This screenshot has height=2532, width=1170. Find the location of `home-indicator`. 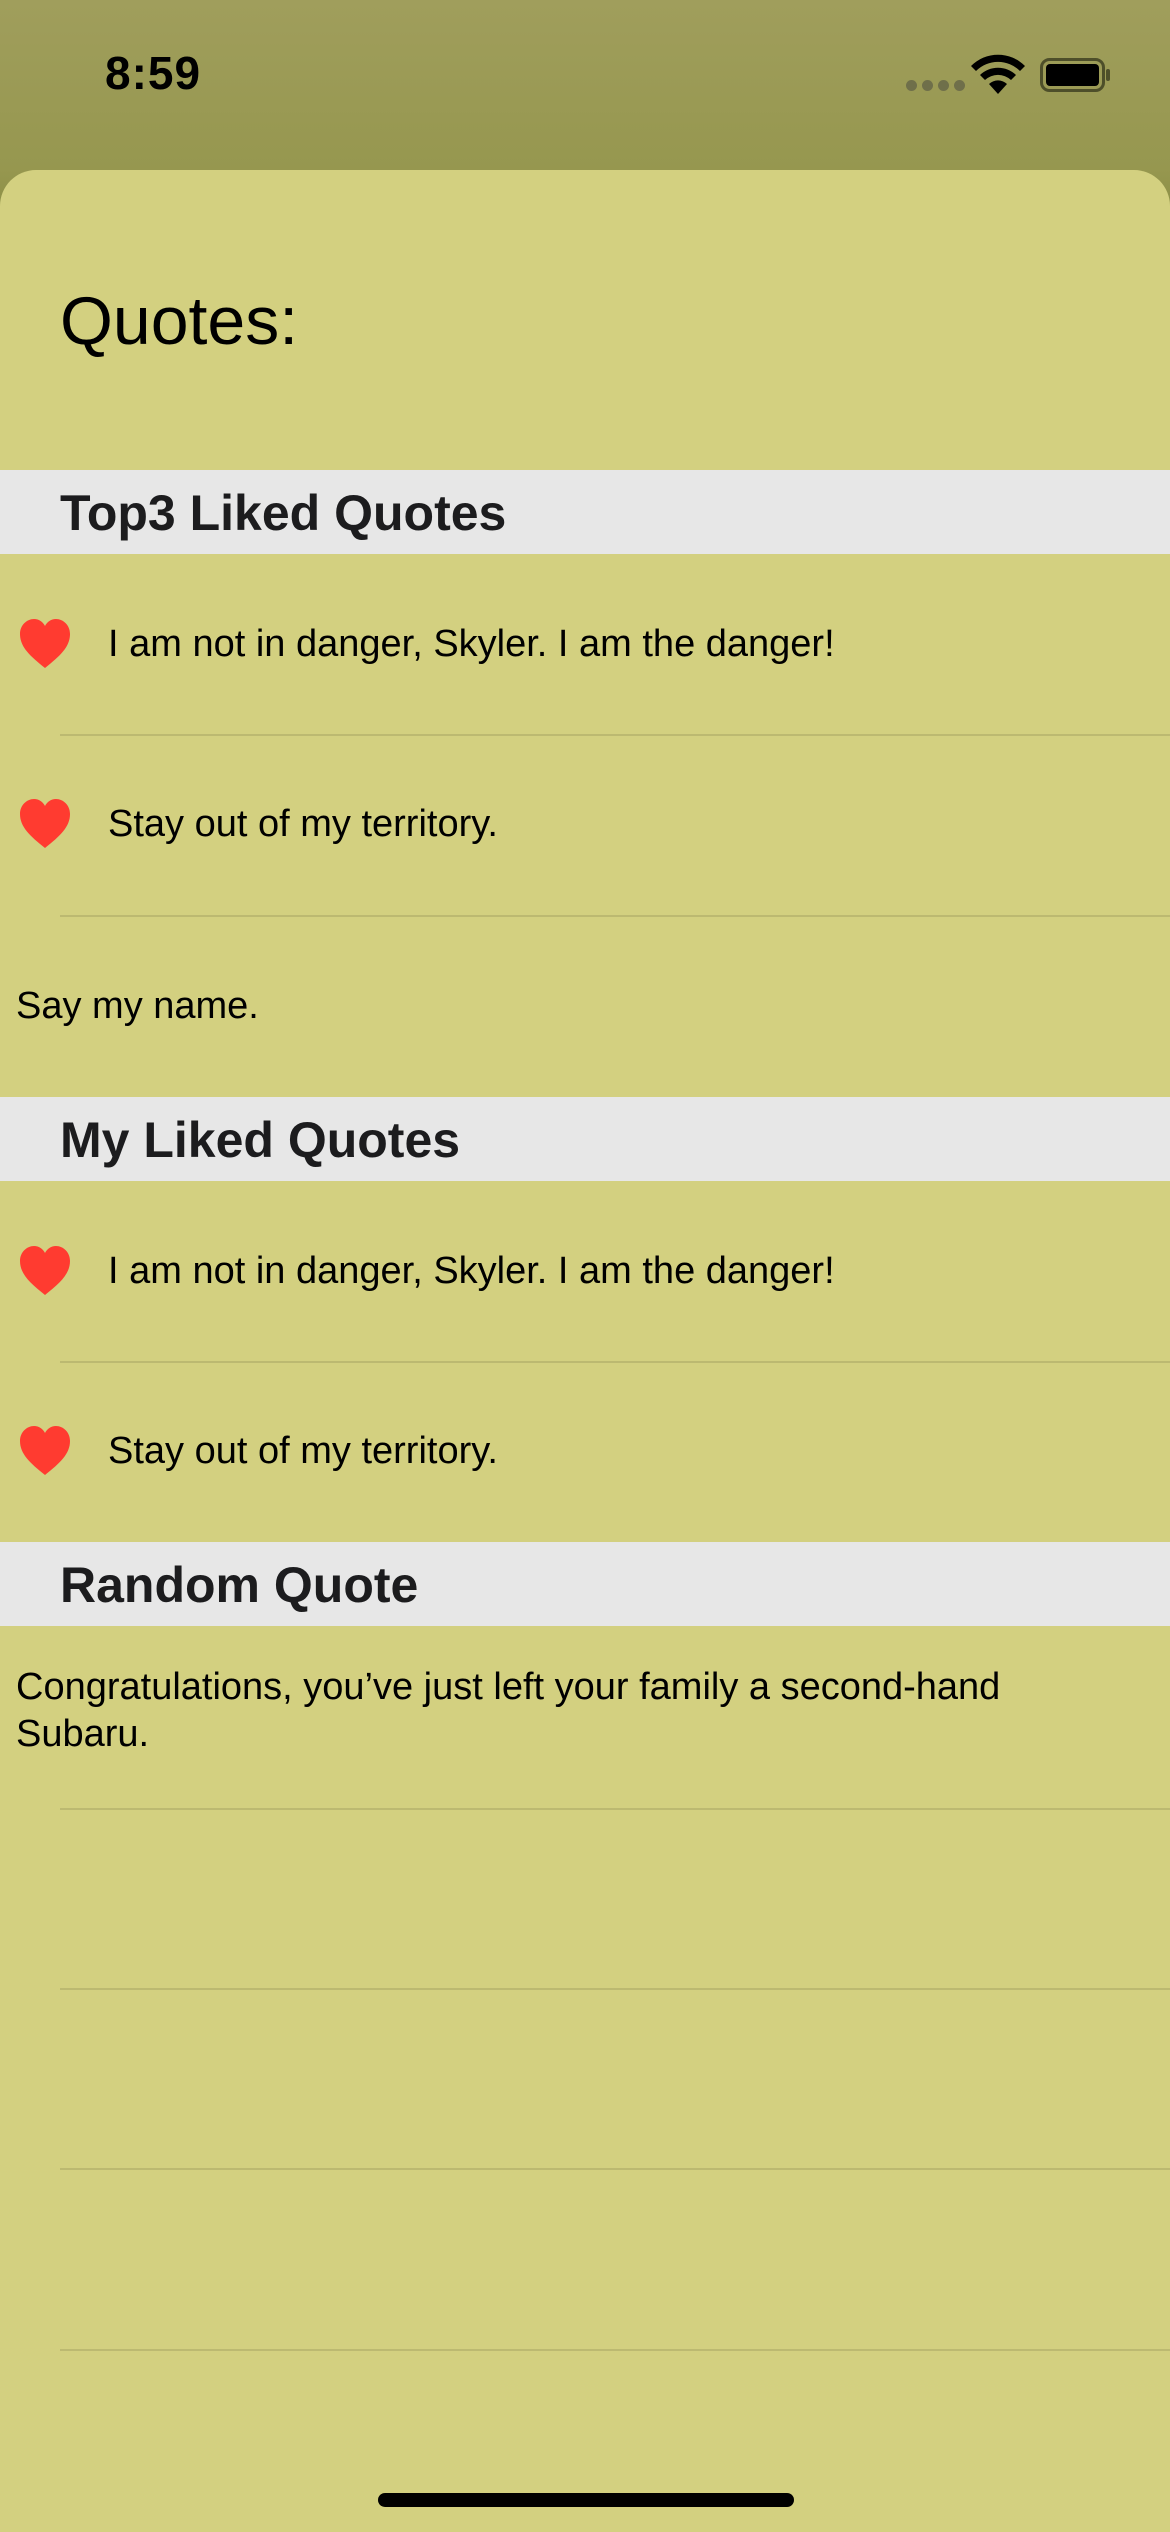

home-indicator is located at coordinates (586, 2500).